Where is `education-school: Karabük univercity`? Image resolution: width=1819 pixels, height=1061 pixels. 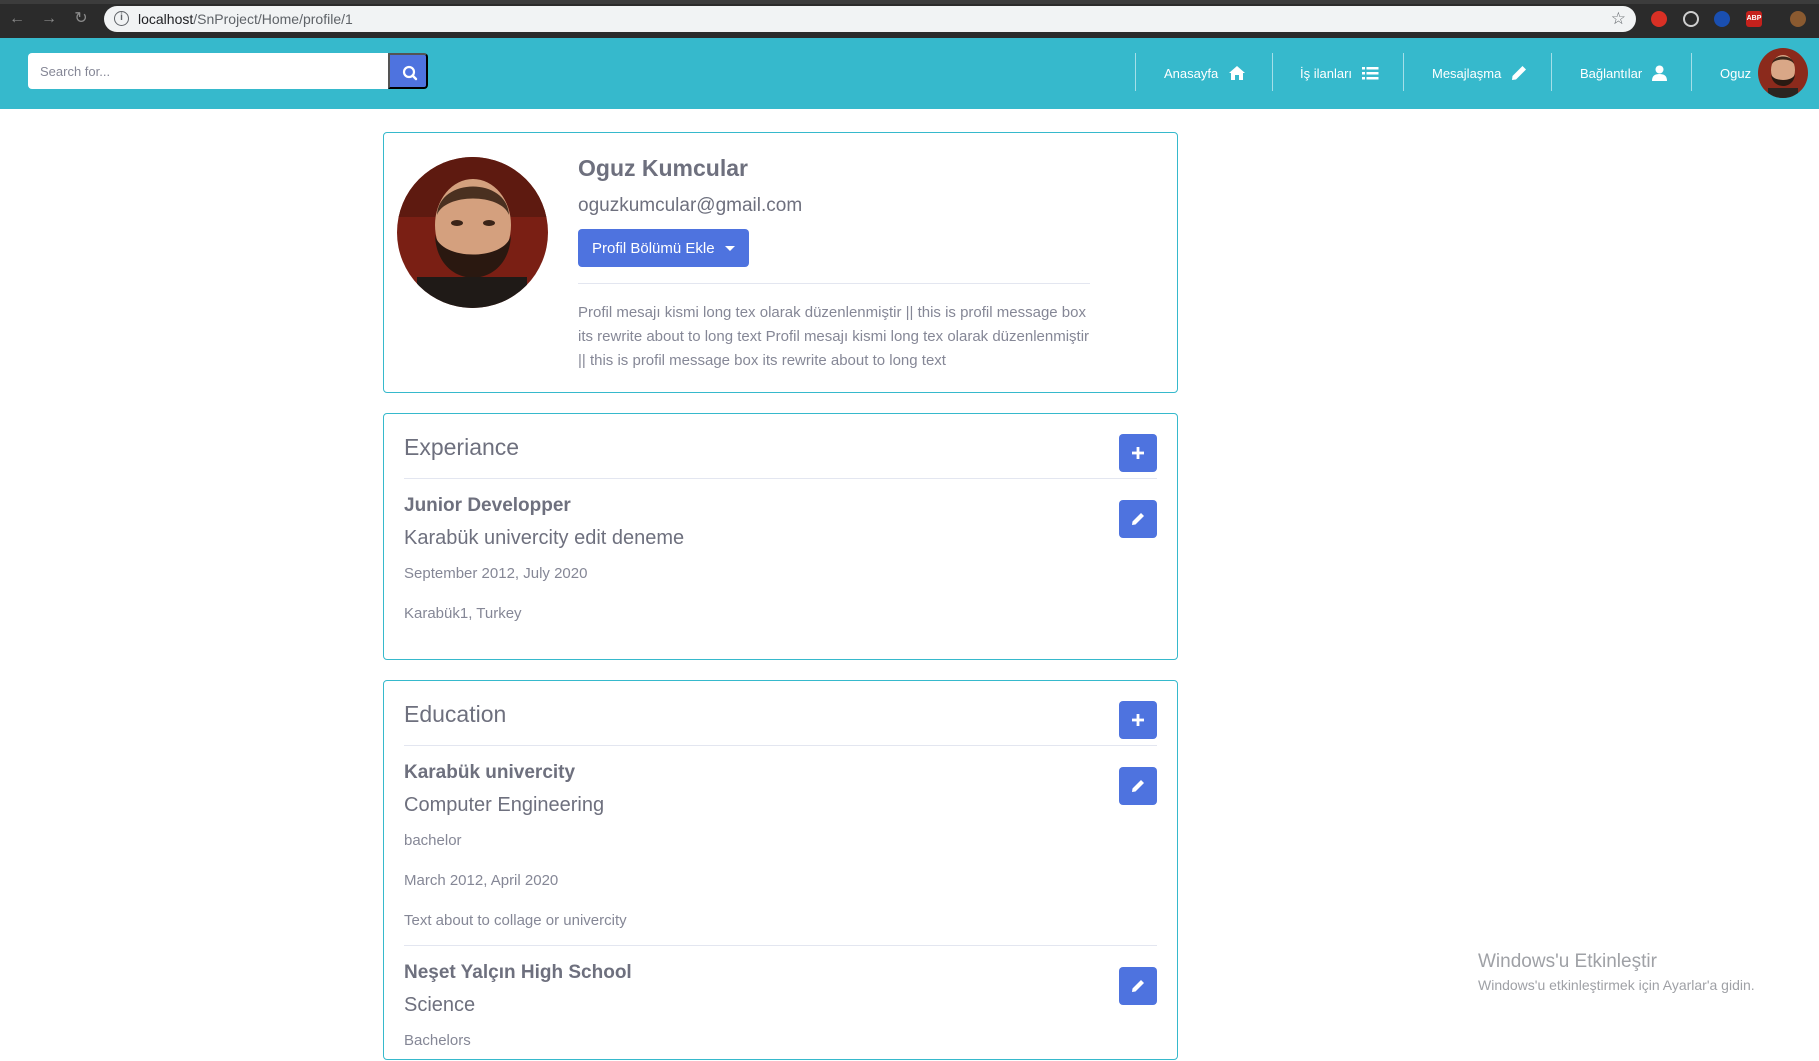
education-school: Karabük univercity is located at coordinates (490, 772).